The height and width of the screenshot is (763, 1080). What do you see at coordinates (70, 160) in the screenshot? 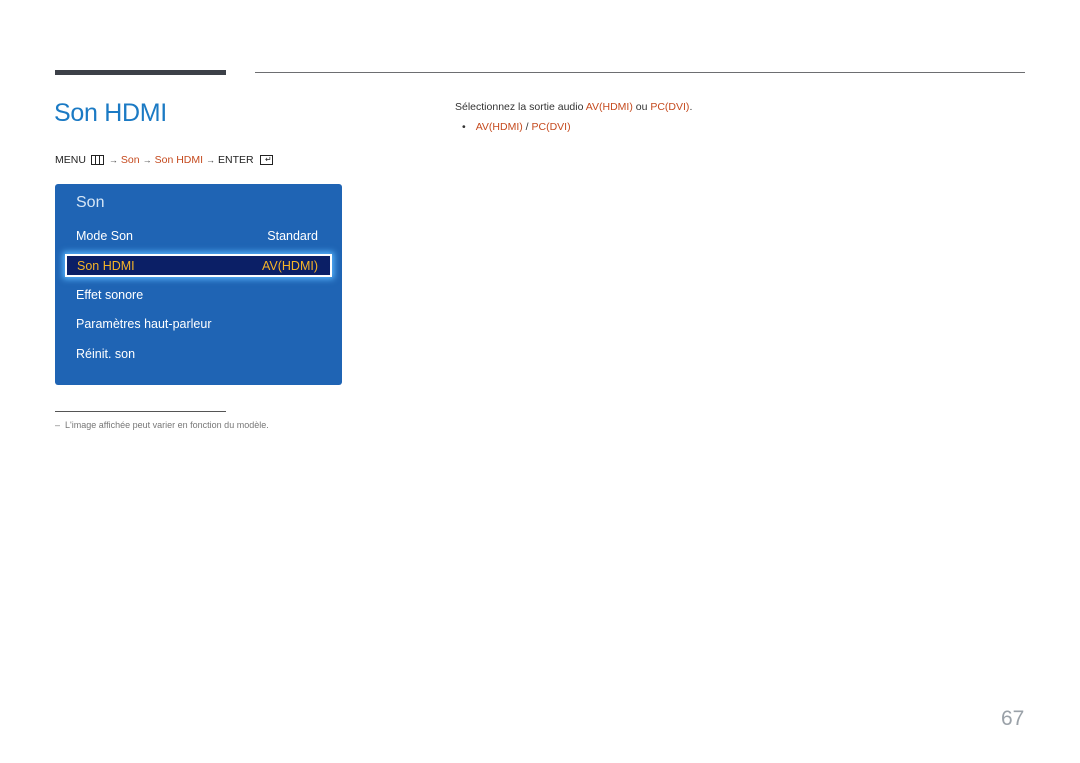
I see `breadcrumb-menu: MENU` at bounding box center [70, 160].